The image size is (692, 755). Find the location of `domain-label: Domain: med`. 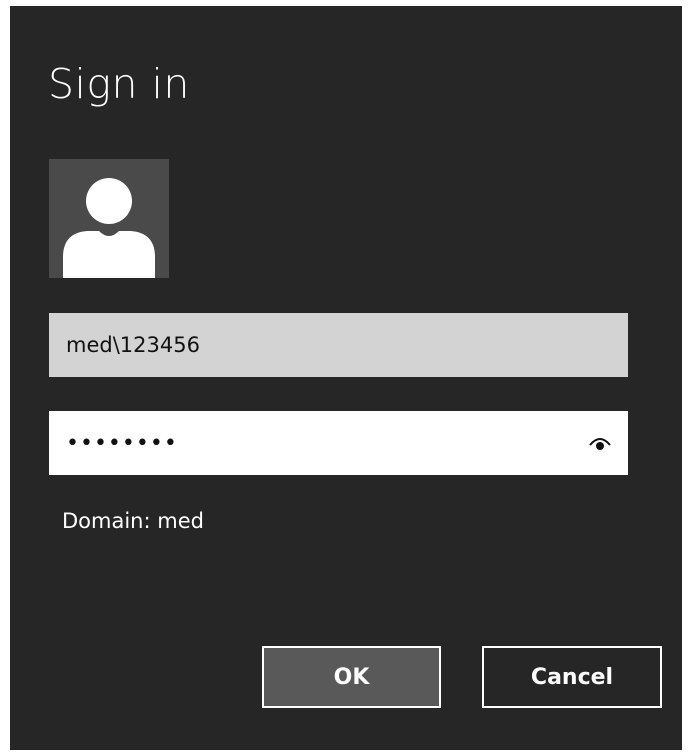

domain-label: Domain: med is located at coordinates (133, 521).